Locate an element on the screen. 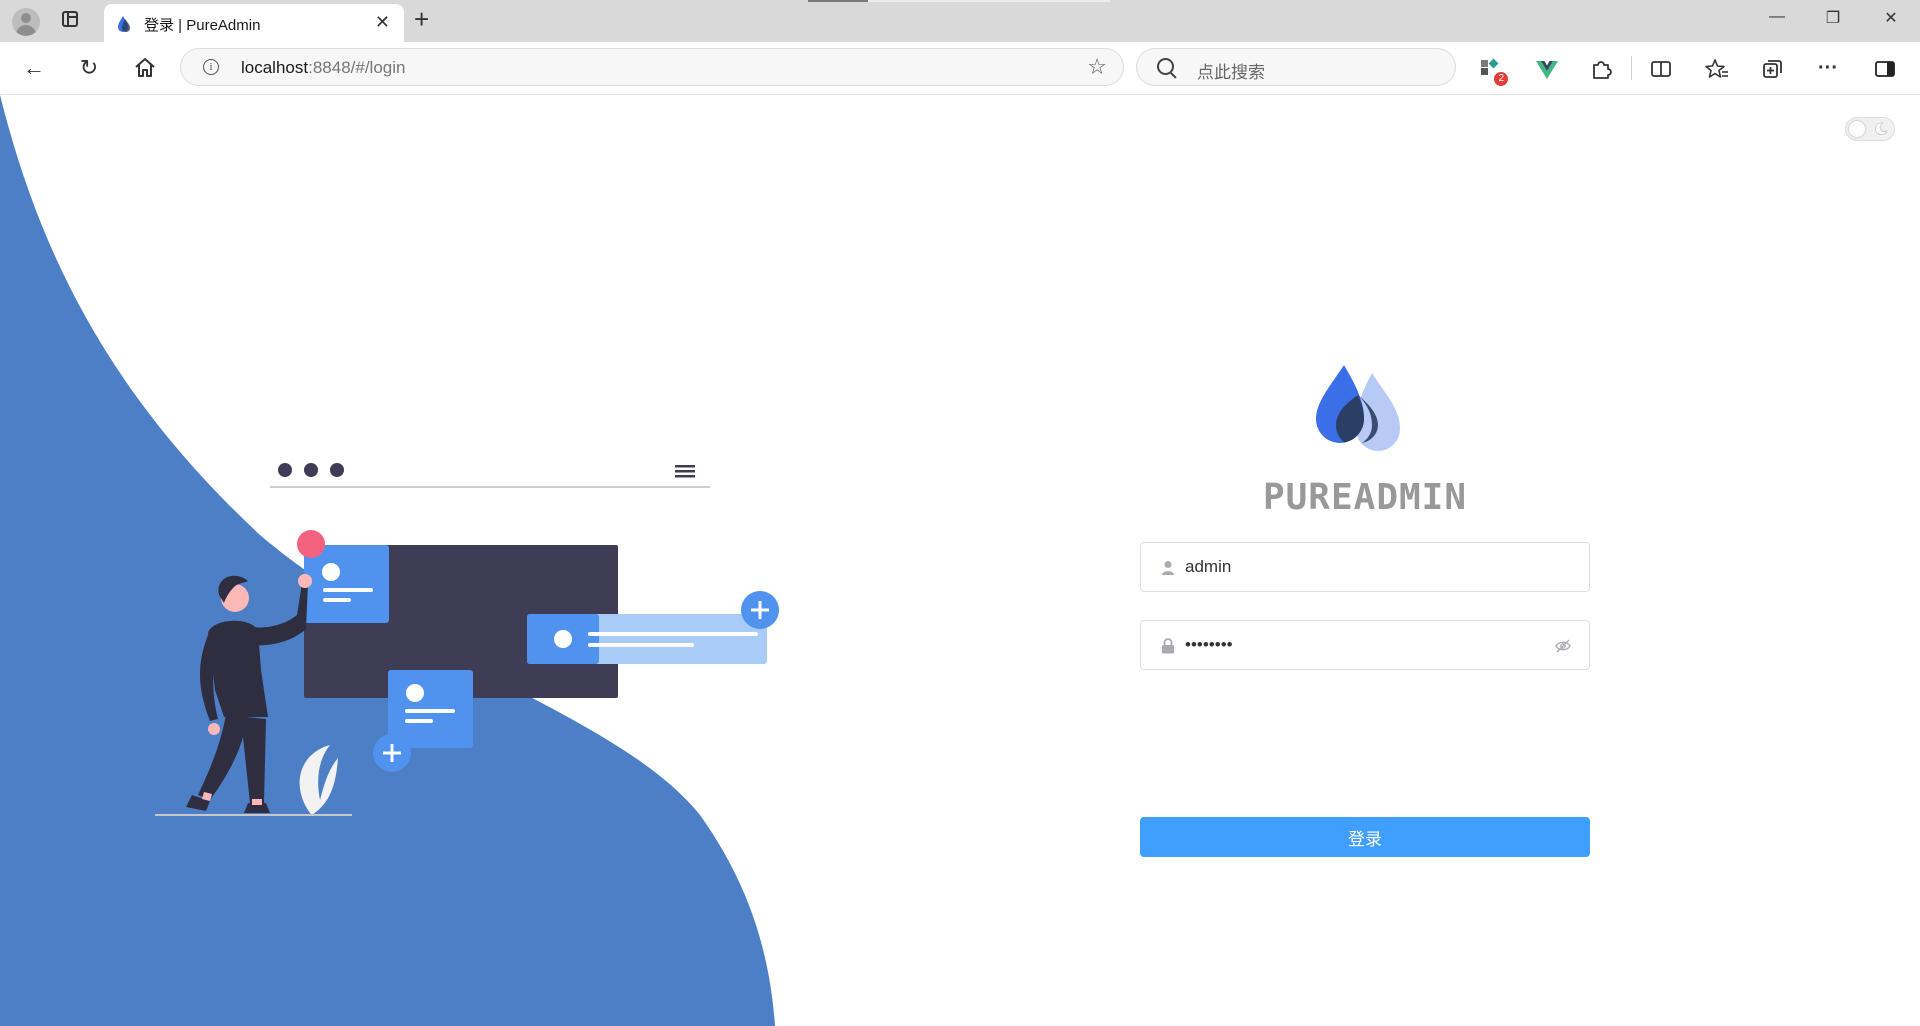 Image resolution: width=1920 pixels, height=1026 pixels. sidebar-icon is located at coordinates (1885, 69).